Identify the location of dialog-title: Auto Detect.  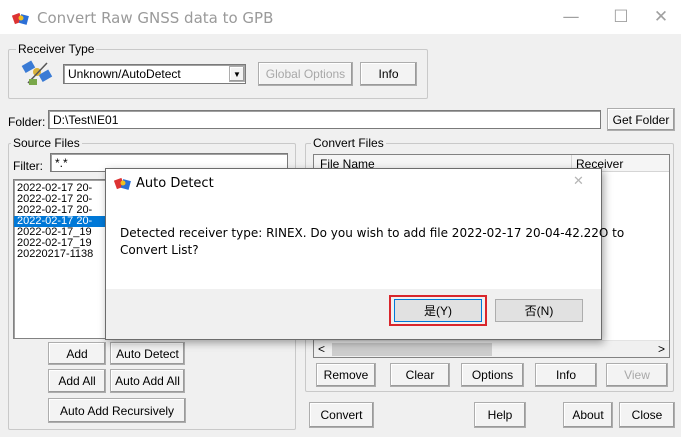
(175, 183).